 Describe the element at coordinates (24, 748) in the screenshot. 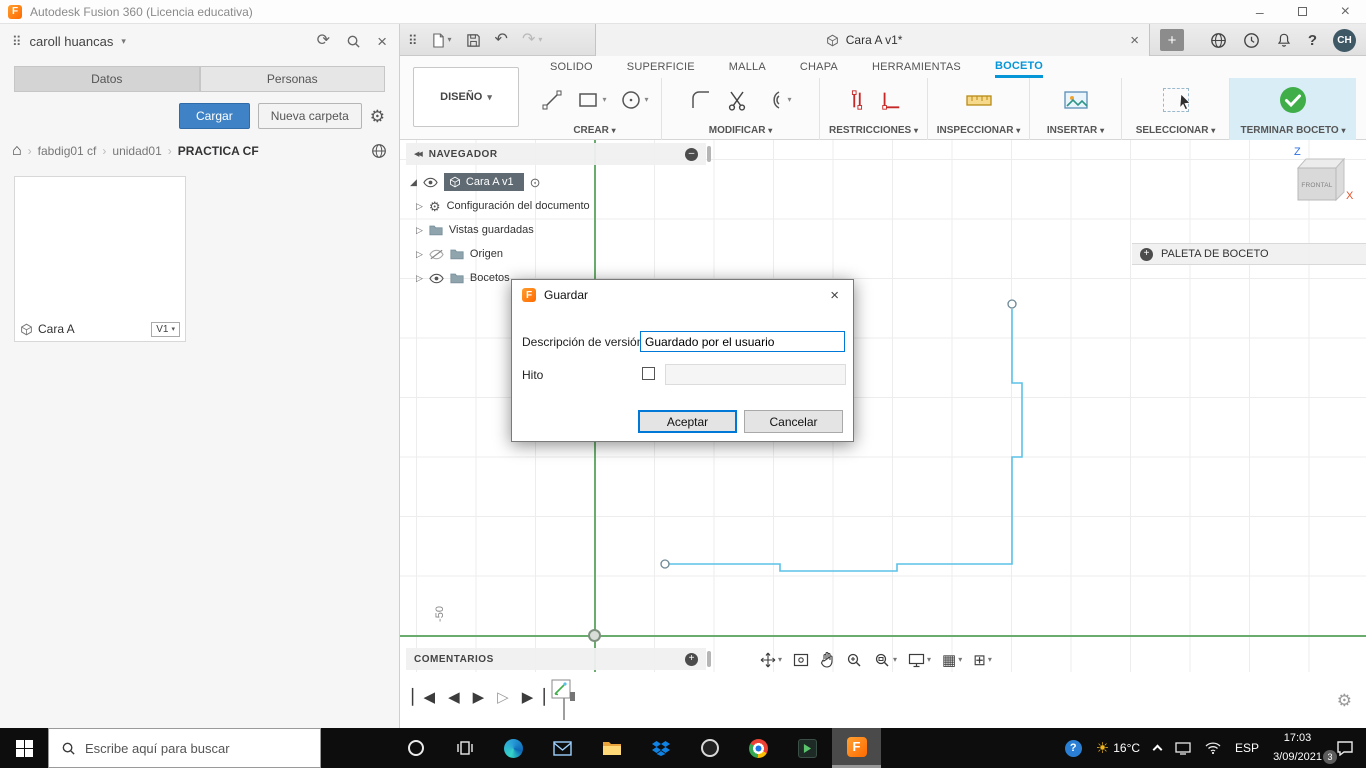

I see `start-button` at that location.